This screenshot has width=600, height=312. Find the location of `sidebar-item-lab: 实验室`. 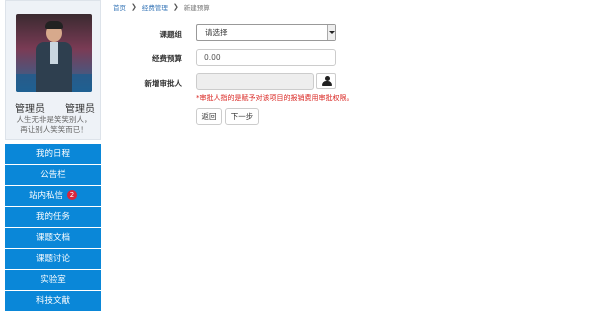

sidebar-item-lab: 实验室 is located at coordinates (53, 280).